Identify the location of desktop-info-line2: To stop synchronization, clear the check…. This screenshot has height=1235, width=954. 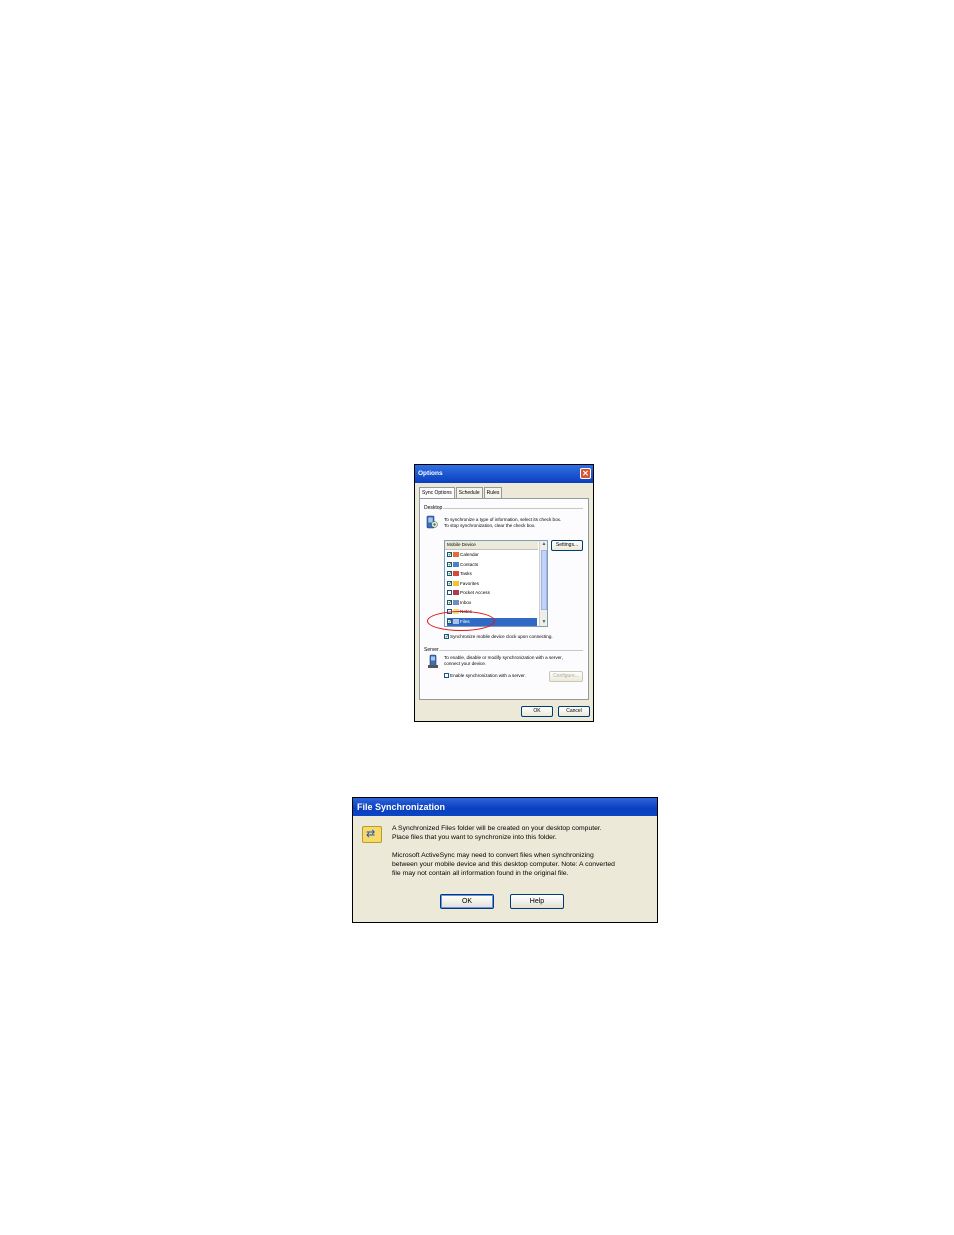
(490, 525).